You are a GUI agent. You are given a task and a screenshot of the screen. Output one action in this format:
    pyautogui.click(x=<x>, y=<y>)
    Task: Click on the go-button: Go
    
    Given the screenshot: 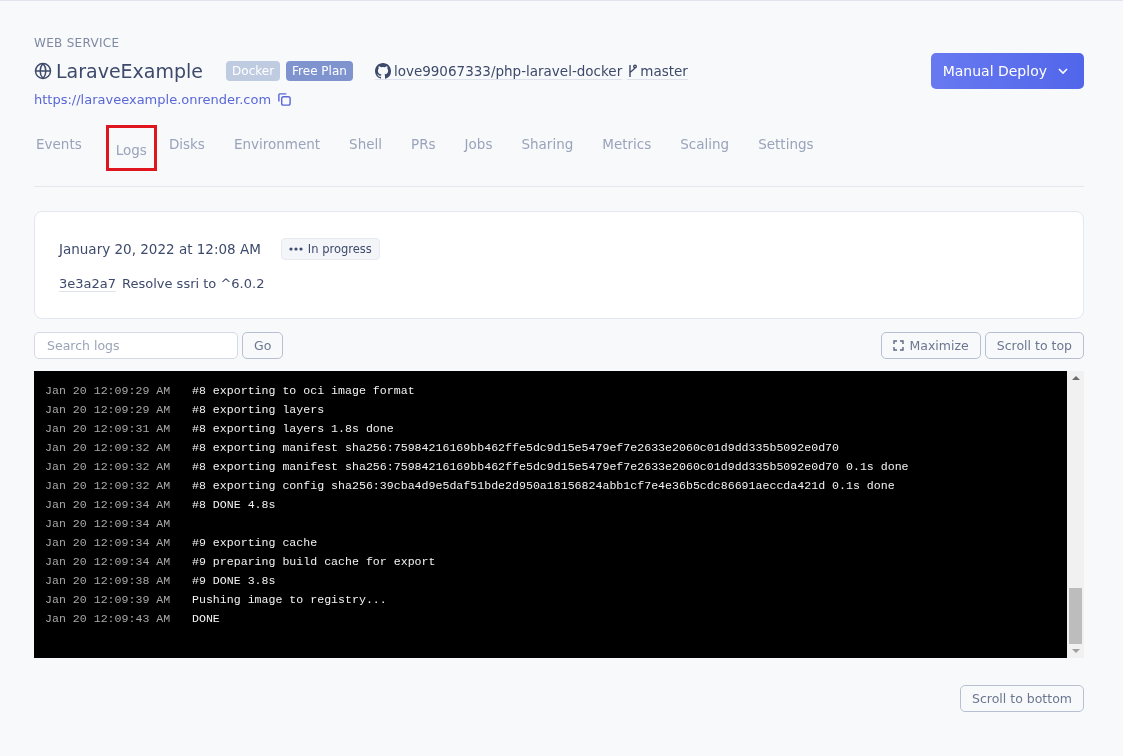 What is the action you would take?
    pyautogui.click(x=263, y=345)
    